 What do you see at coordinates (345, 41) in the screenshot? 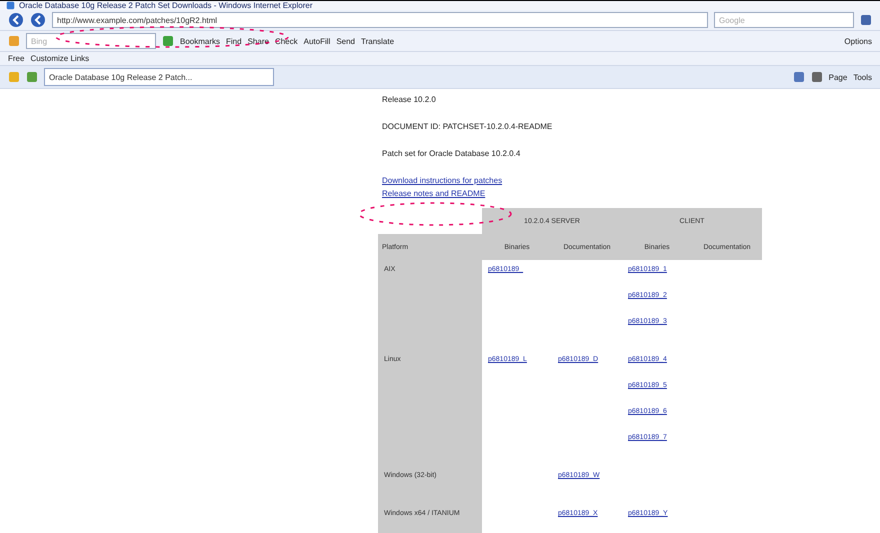
I see `toolbar-item: Send` at bounding box center [345, 41].